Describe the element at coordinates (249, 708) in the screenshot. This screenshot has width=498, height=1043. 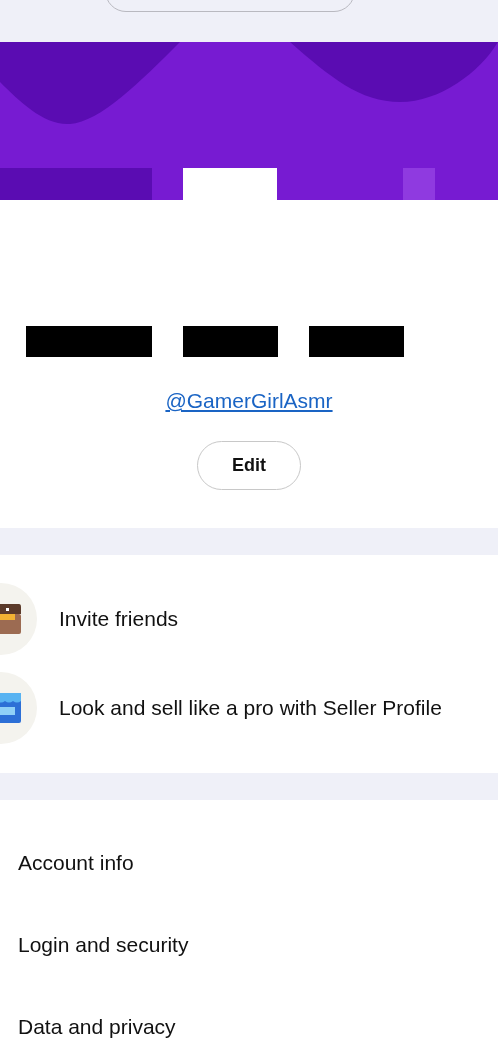
I see `promo-item: Look and sell like a pro with Seller Profile` at that location.